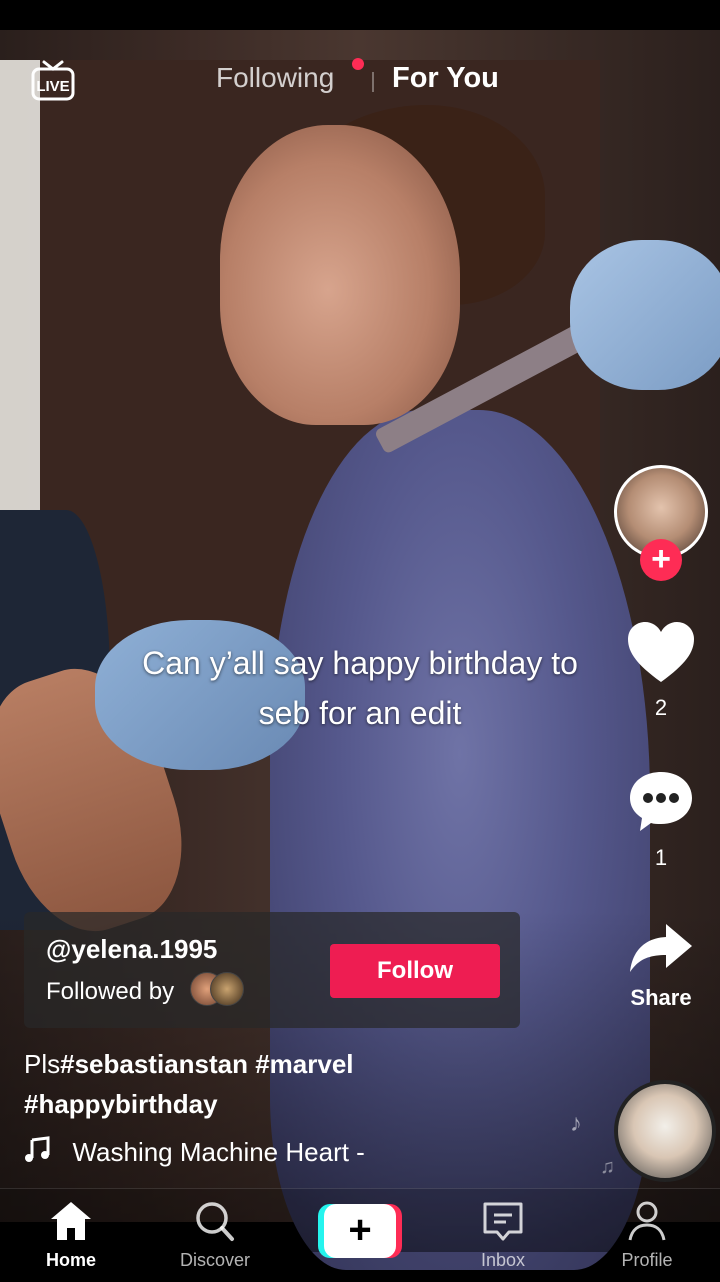  I want to click on person-head, so click(340, 275).